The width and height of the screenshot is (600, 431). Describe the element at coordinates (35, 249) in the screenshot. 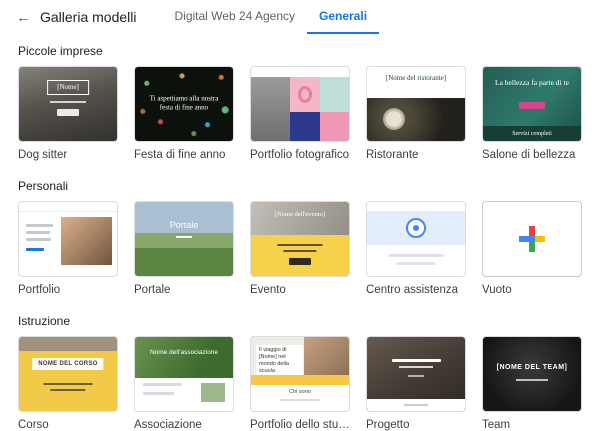

I see `decor-link-line` at that location.